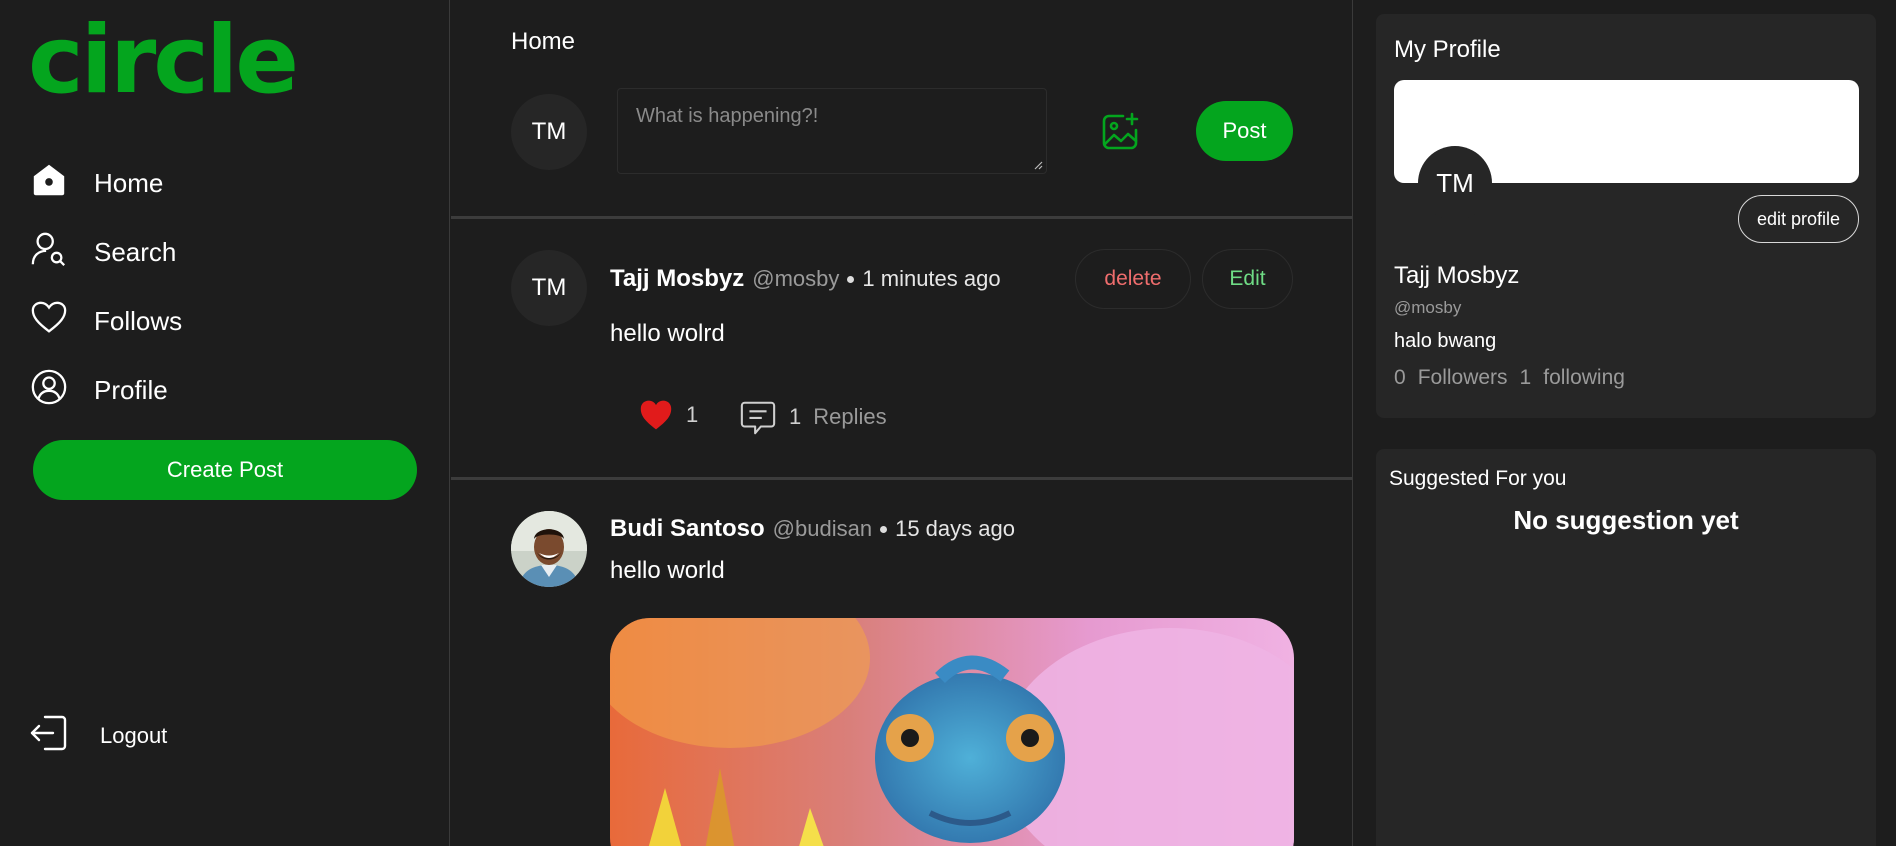 This screenshot has height=846, width=1896. I want to click on search-user-icon, so click(49, 252).